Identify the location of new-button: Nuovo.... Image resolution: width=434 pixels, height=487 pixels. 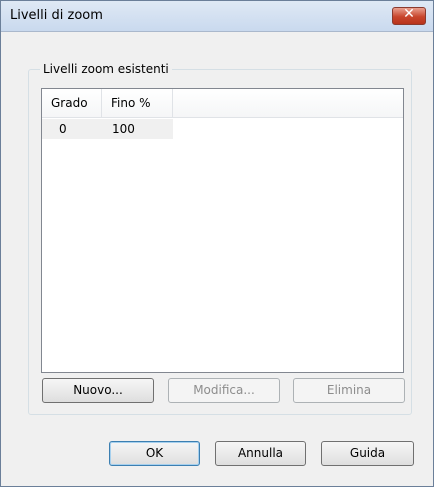
(98, 390).